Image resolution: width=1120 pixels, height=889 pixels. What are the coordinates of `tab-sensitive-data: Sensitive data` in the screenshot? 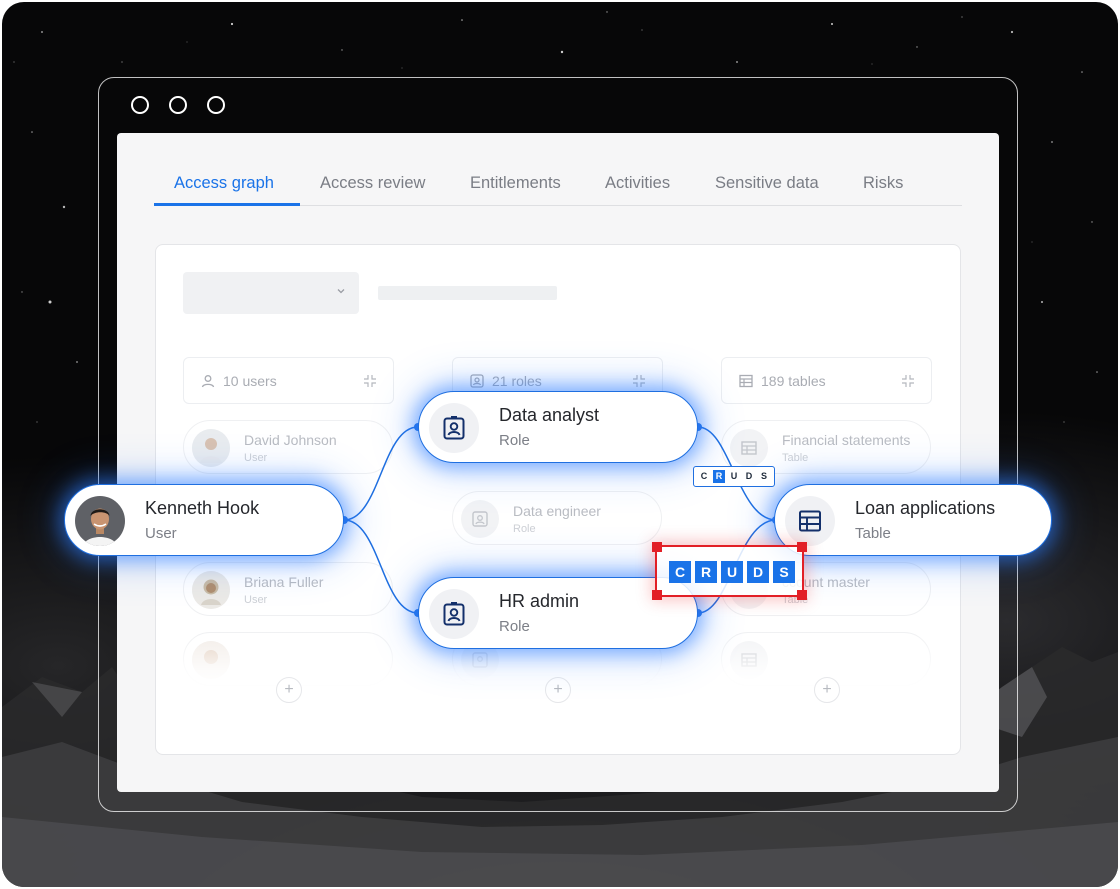 It's located at (767, 183).